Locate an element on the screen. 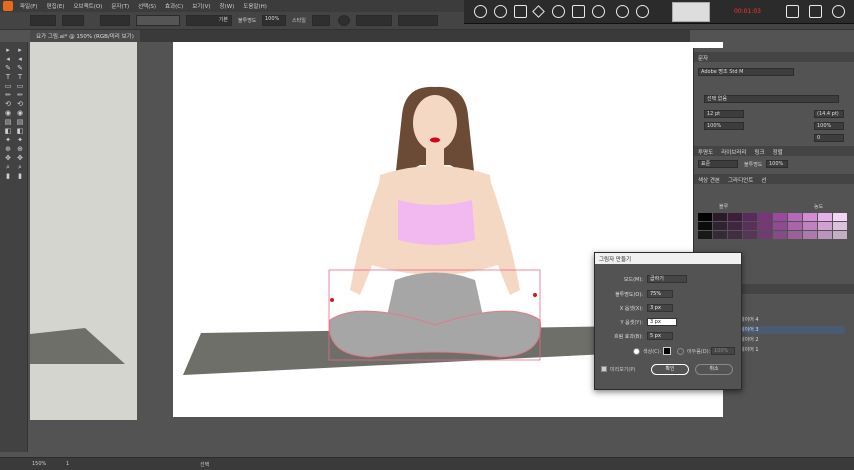 This screenshot has height=470, width=854. flame-icon is located at coordinates (622, 11).